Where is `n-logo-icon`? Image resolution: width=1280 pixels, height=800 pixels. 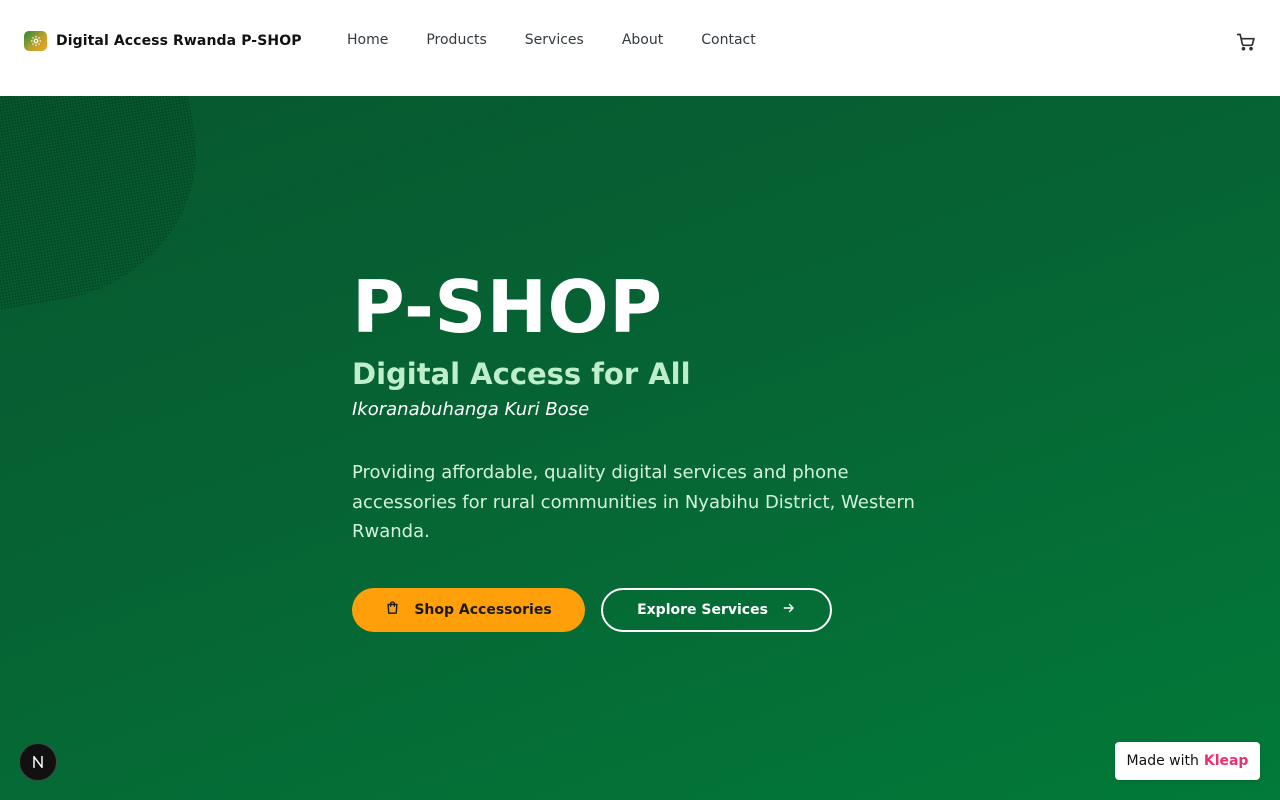 n-logo-icon is located at coordinates (38, 762).